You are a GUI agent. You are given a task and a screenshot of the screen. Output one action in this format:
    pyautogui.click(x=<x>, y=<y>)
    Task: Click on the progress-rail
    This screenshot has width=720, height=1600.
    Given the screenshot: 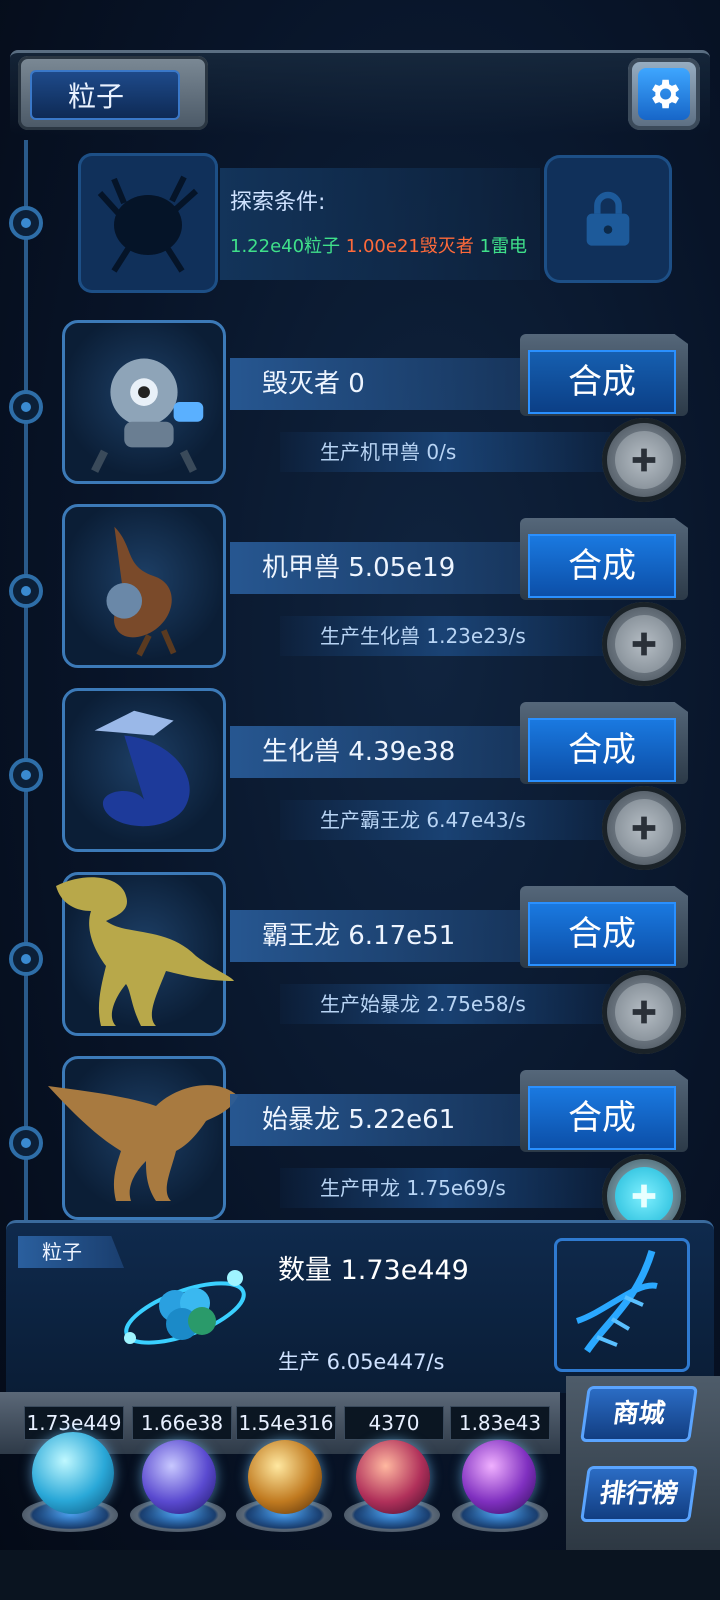 What is the action you would take?
    pyautogui.click(x=26, y=680)
    